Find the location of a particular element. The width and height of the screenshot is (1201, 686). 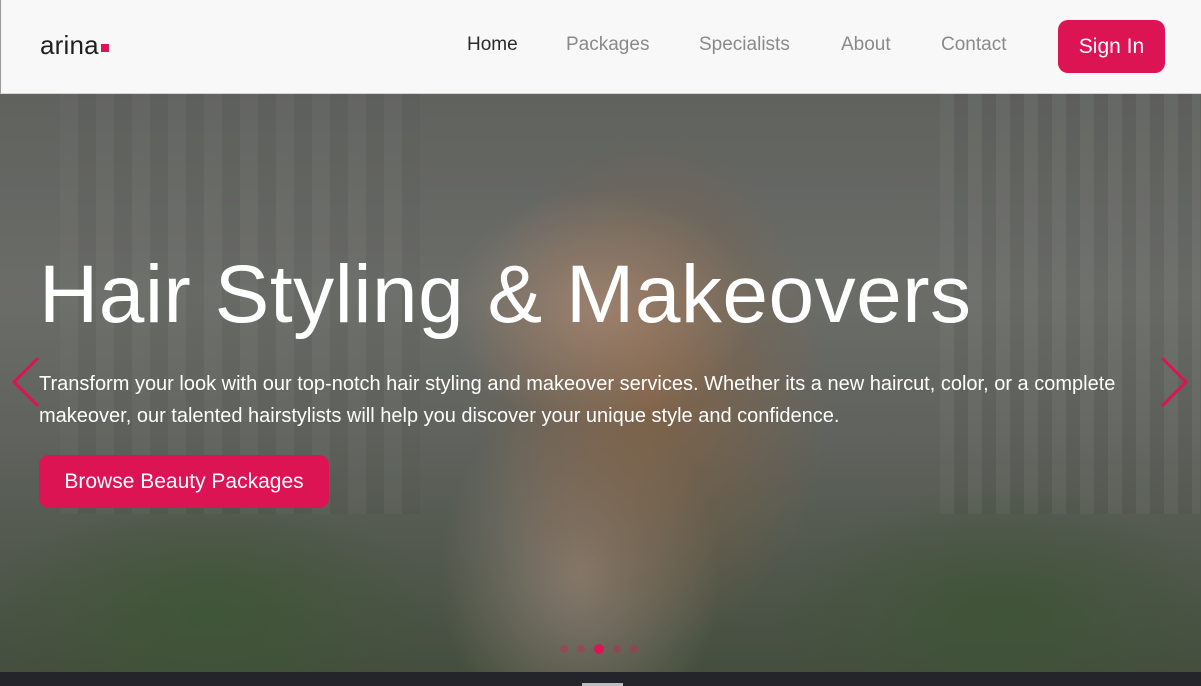

brand-dot-icon is located at coordinates (104, 48).